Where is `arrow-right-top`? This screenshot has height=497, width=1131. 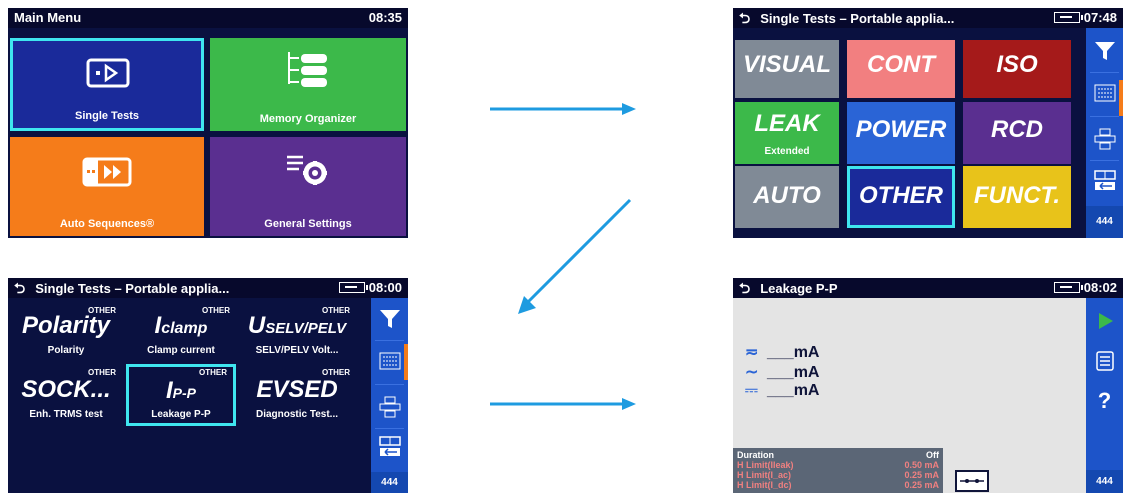 arrow-right-top is located at coordinates (563, 109).